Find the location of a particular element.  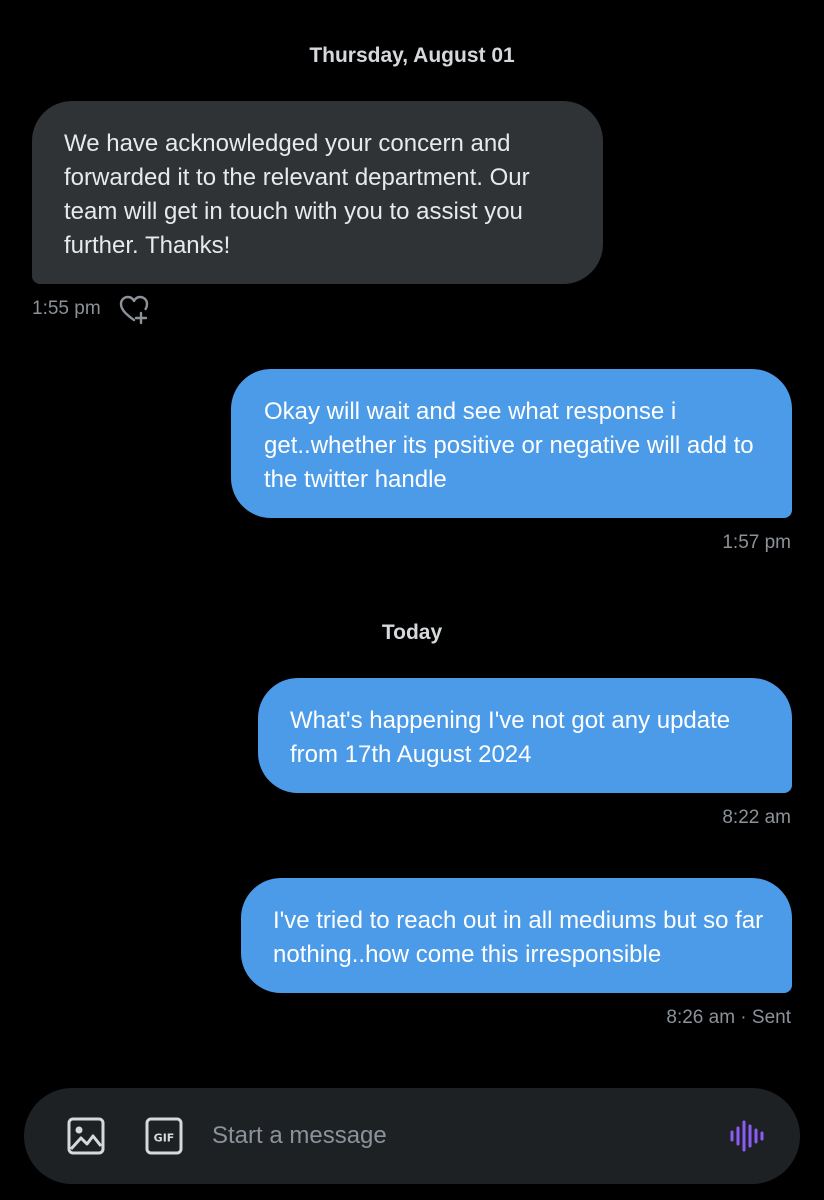

date-separator: Today is located at coordinates (412, 632).